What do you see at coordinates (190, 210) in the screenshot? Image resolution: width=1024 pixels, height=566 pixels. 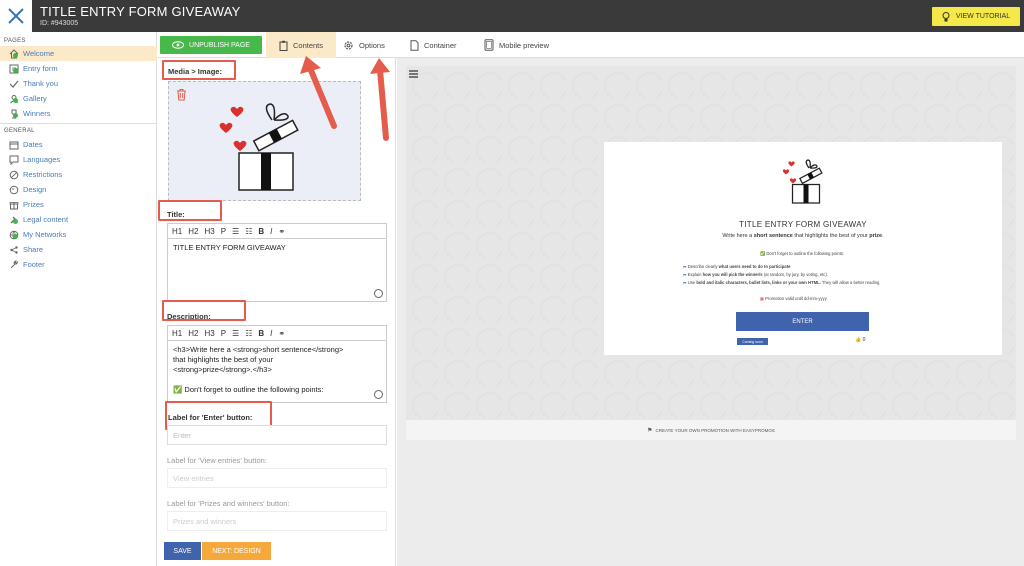 I see `annotation-highlight-title` at bounding box center [190, 210].